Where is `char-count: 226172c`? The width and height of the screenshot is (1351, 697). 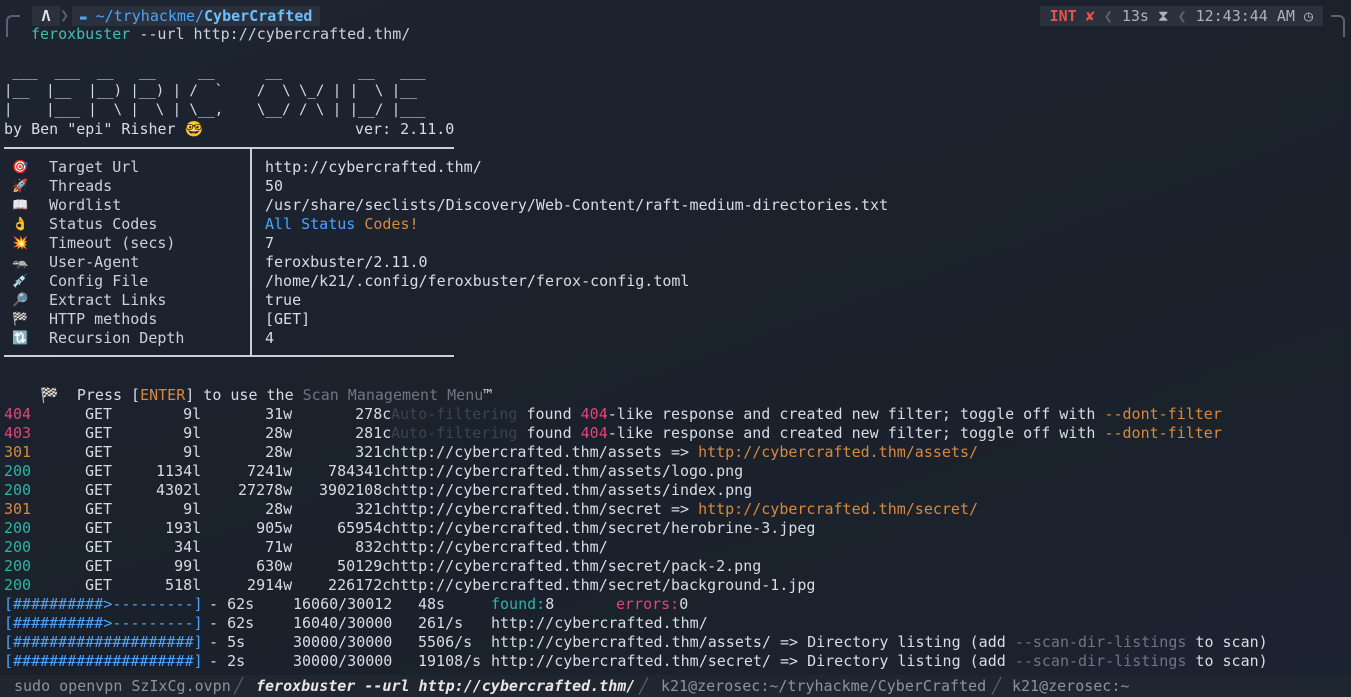
char-count: 226172c is located at coordinates (351, 585).